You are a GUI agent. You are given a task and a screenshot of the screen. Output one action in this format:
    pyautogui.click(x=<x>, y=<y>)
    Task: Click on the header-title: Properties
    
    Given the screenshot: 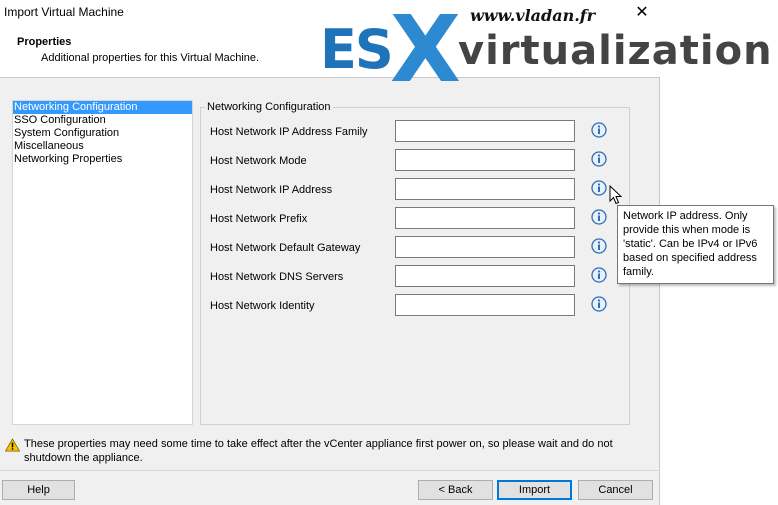 What is the action you would take?
    pyautogui.click(x=44, y=42)
    